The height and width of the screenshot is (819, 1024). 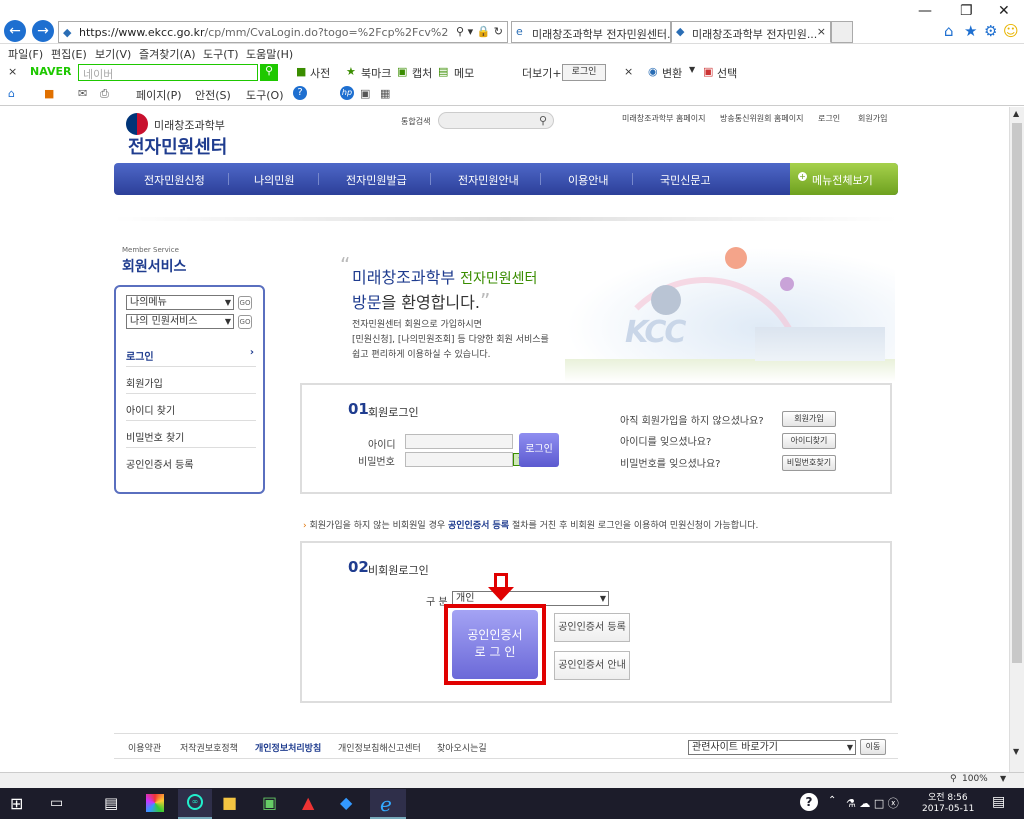 What do you see at coordinates (113, 54) in the screenshot?
I see `menu-view: 보기(V)` at bounding box center [113, 54].